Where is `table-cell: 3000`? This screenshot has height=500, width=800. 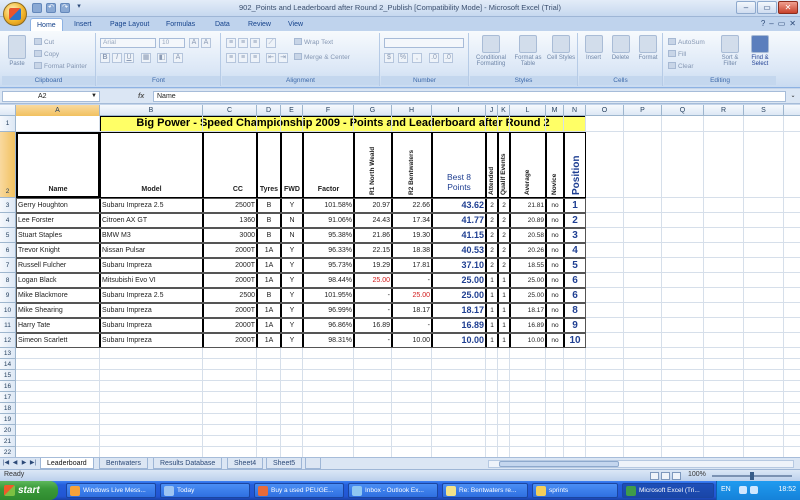
table-cell: 3000 is located at coordinates (230, 235).